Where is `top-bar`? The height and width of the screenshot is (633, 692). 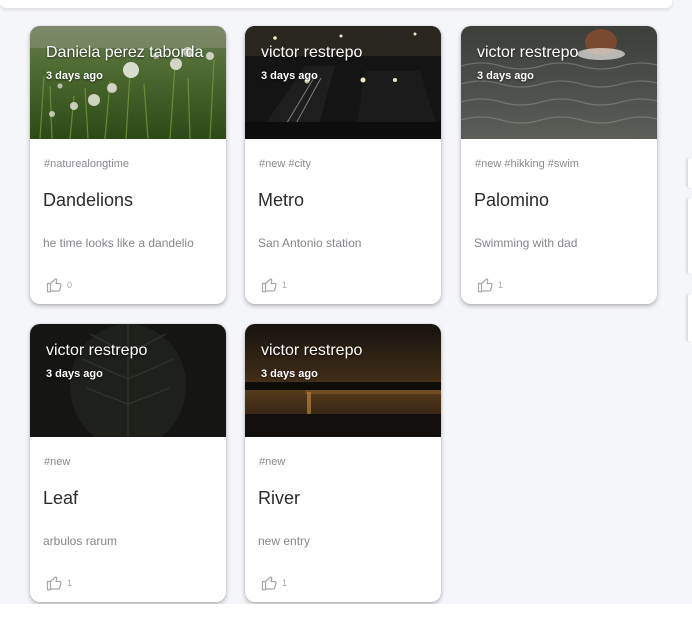
top-bar is located at coordinates (336, 4).